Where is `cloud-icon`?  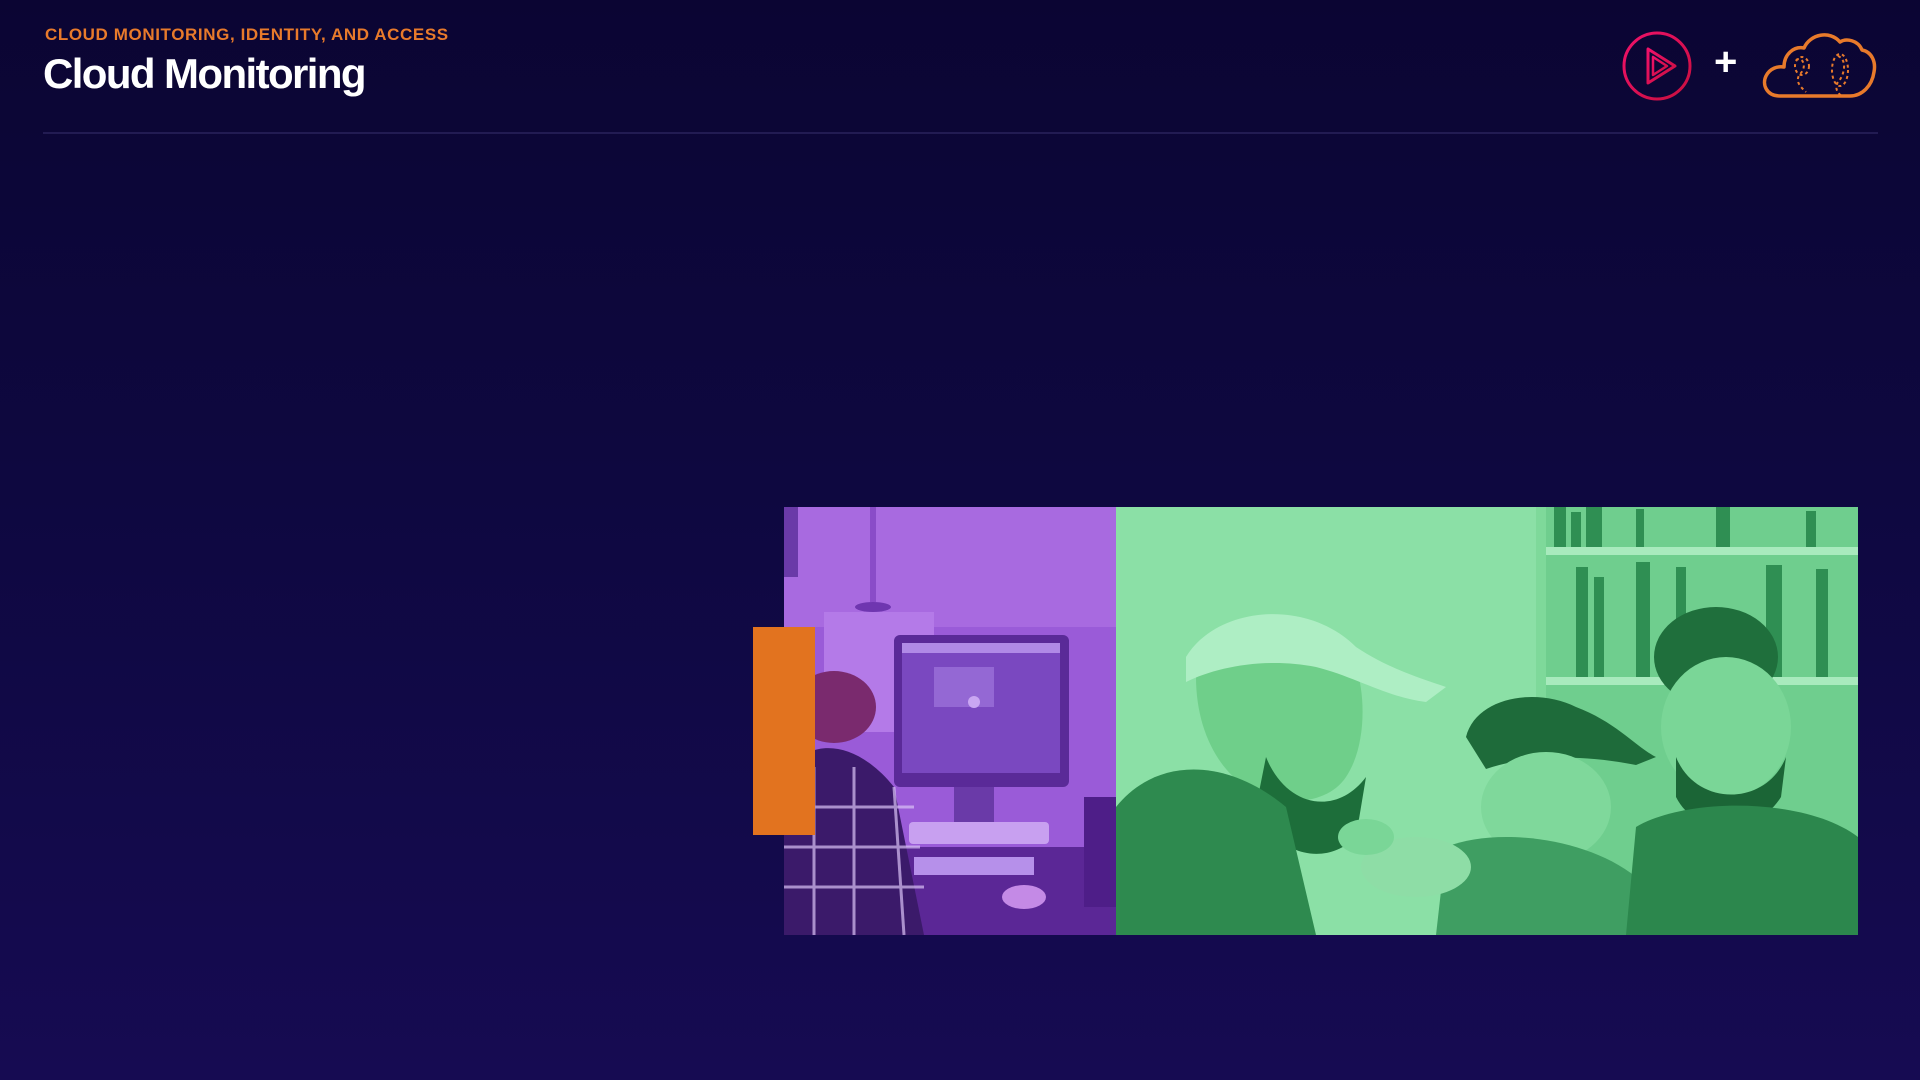 cloud-icon is located at coordinates (1818, 66).